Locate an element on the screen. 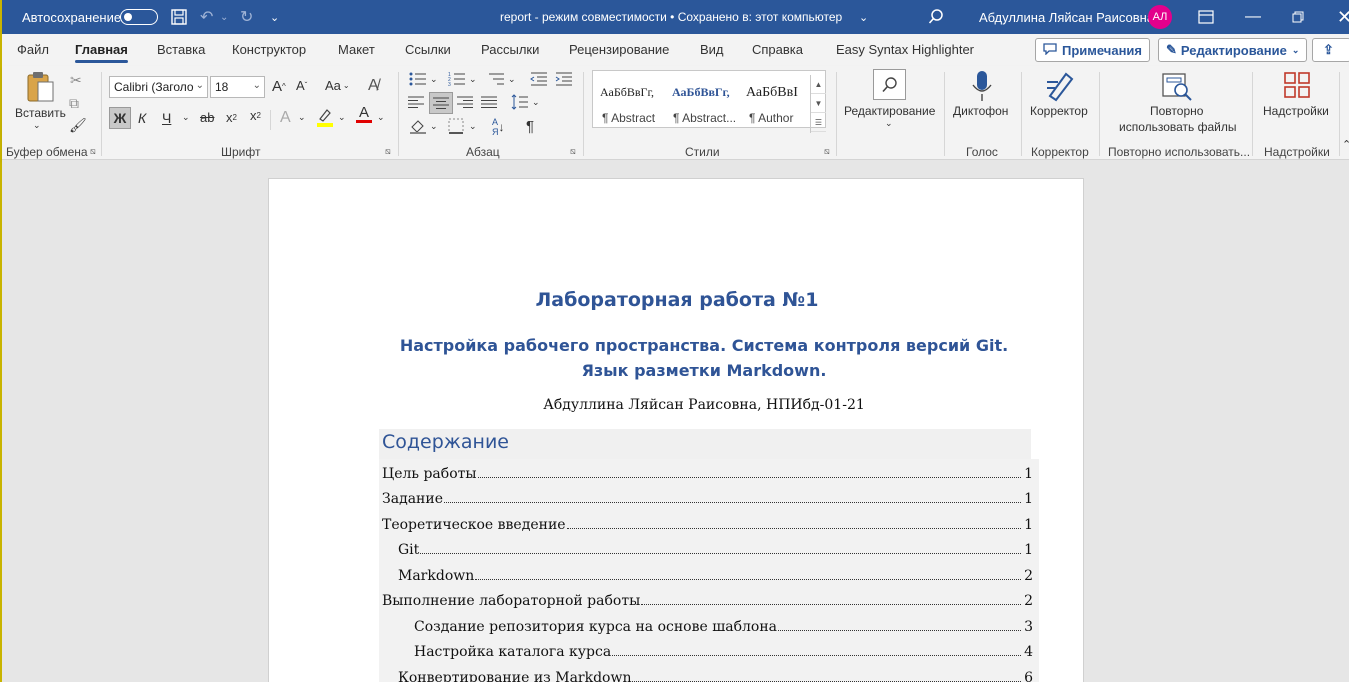 The image size is (1349, 682). tab-layout: Макет is located at coordinates (356, 49).